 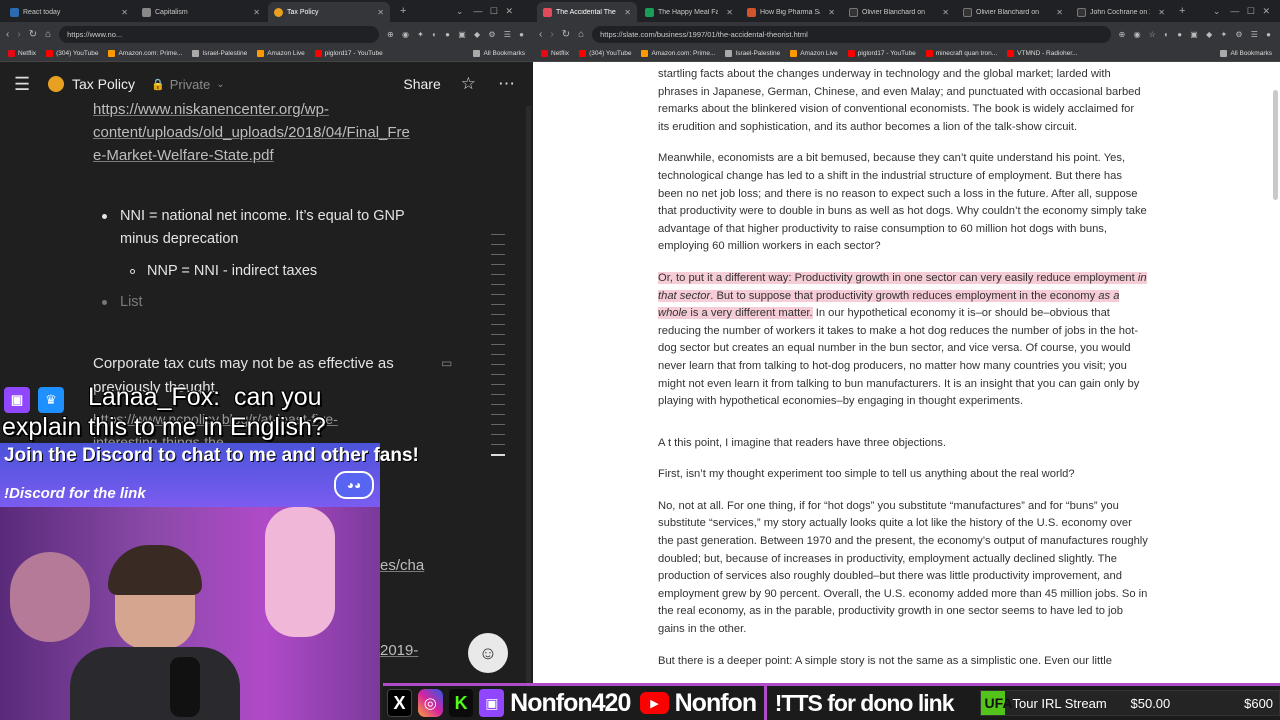 I want to click on poster-icon, so click(x=50, y=597).